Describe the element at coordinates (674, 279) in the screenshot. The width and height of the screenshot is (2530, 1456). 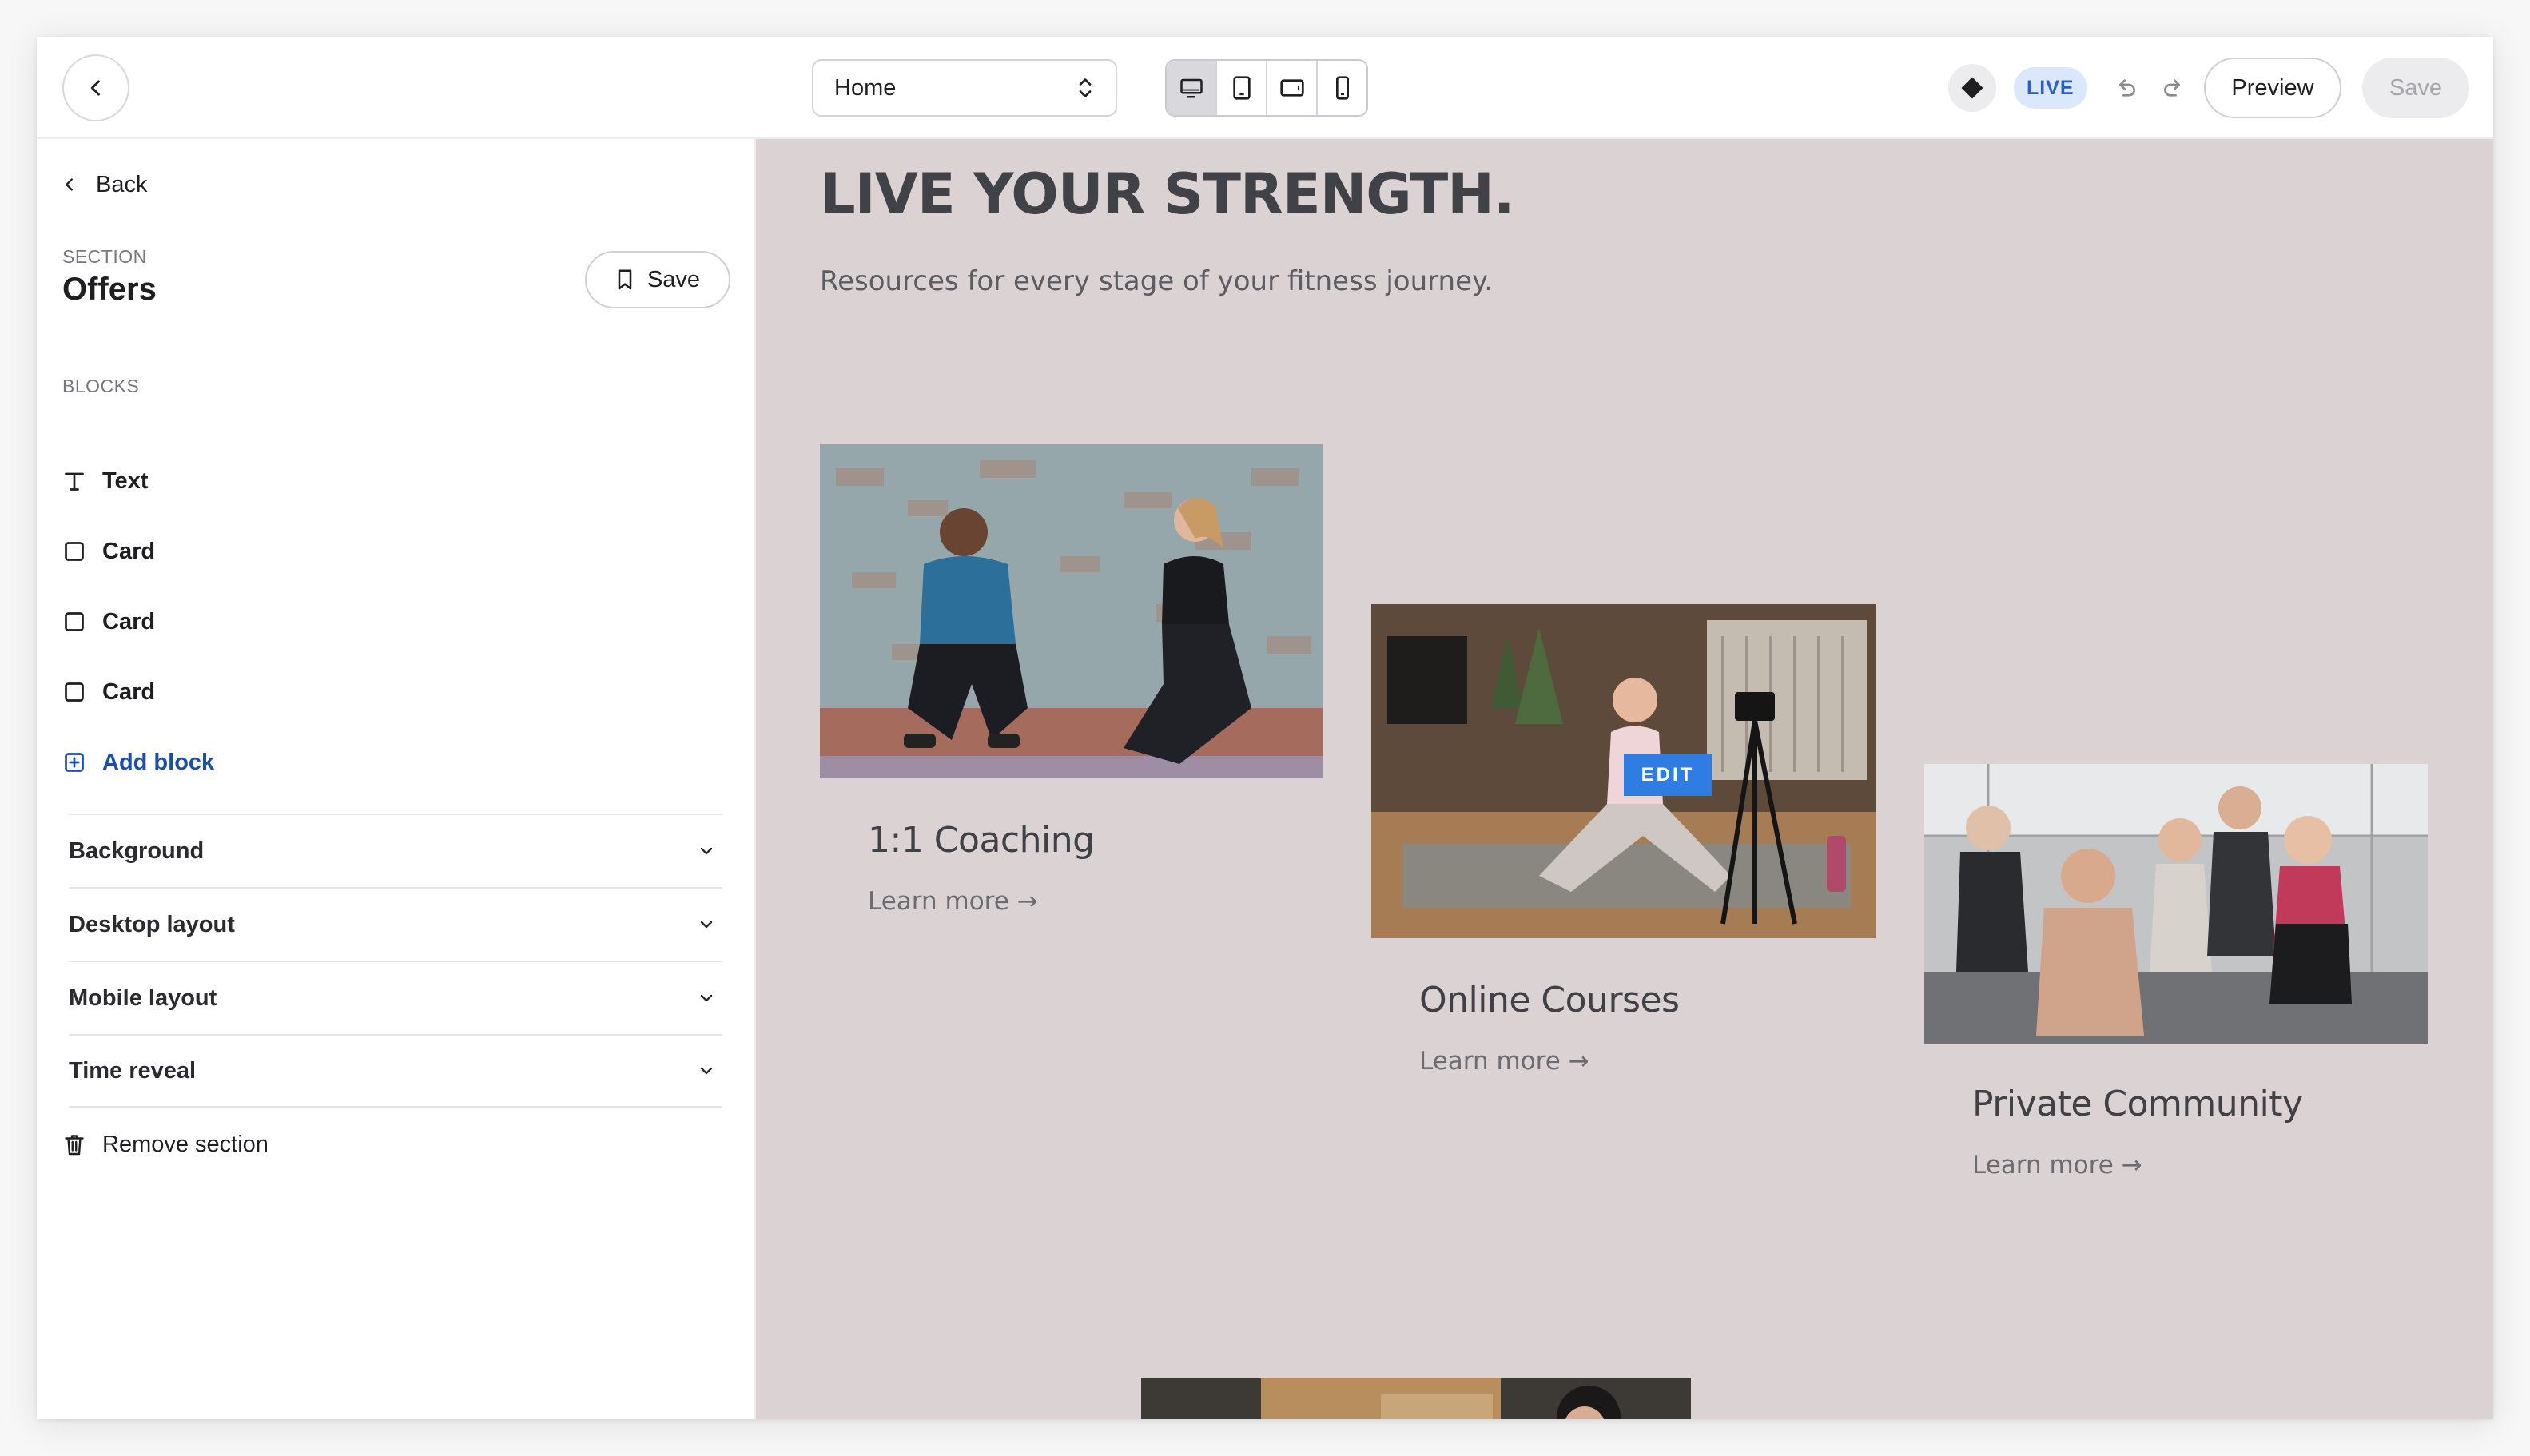
I see `save-section-label: Save` at that location.